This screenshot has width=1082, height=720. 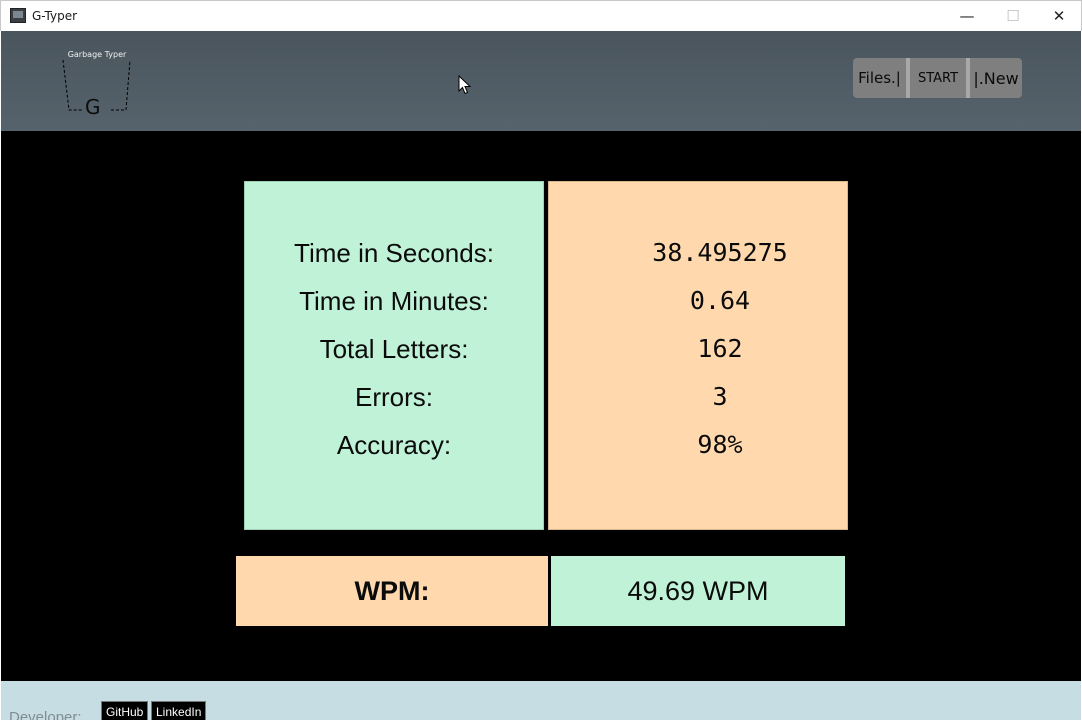 What do you see at coordinates (541, 15) in the screenshot?
I see `window-title-bar: G-Typer — ☐ ✕` at bounding box center [541, 15].